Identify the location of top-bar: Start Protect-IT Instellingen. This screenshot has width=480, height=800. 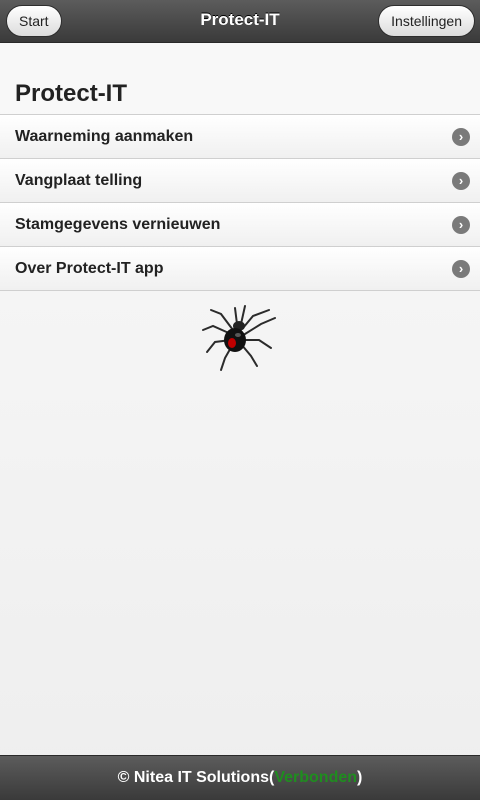
(240, 21).